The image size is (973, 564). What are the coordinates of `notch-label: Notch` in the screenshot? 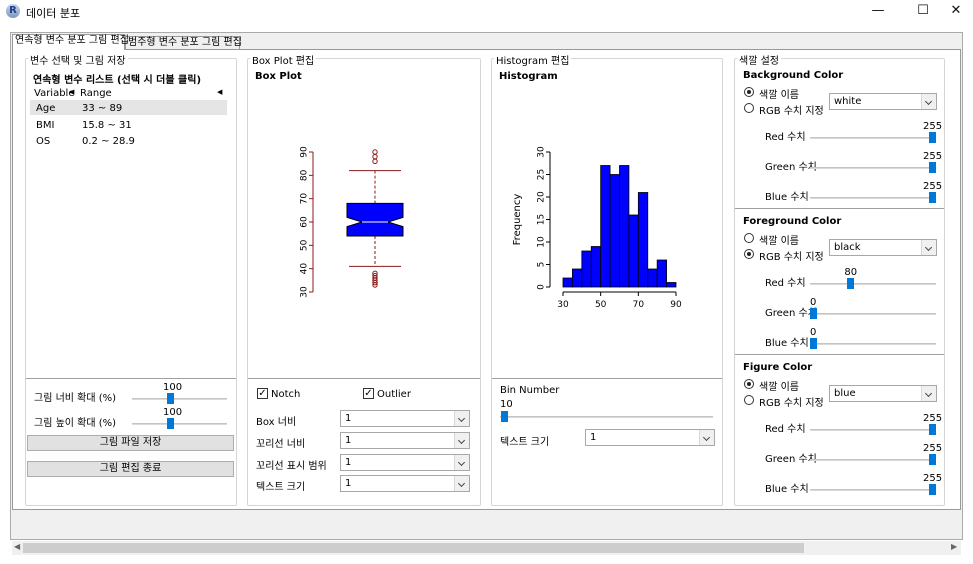 It's located at (286, 394).